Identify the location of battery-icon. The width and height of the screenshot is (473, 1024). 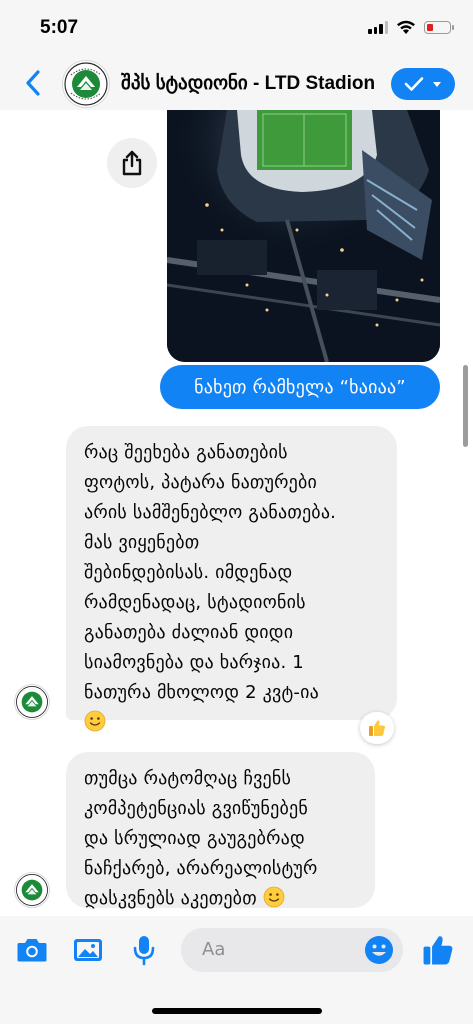
(439, 27).